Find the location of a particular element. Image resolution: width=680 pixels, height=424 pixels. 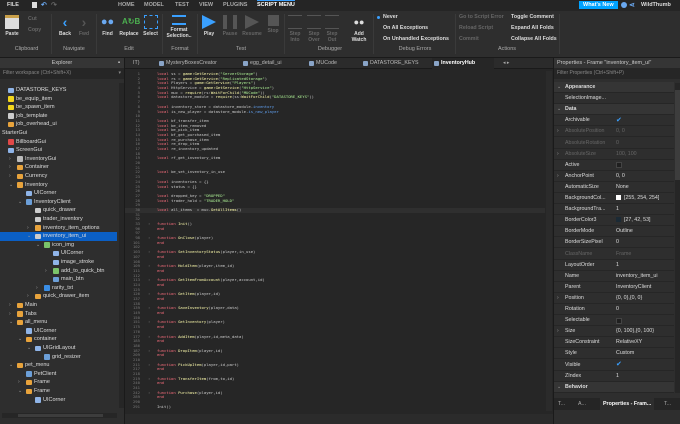

tree-item: › Container is located at coordinates (58, 167).